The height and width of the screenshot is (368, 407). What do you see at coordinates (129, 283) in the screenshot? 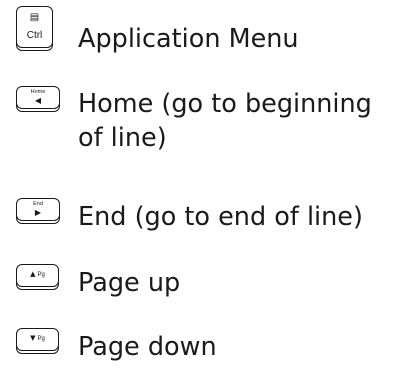
I see `page-up-description: Page up` at bounding box center [129, 283].